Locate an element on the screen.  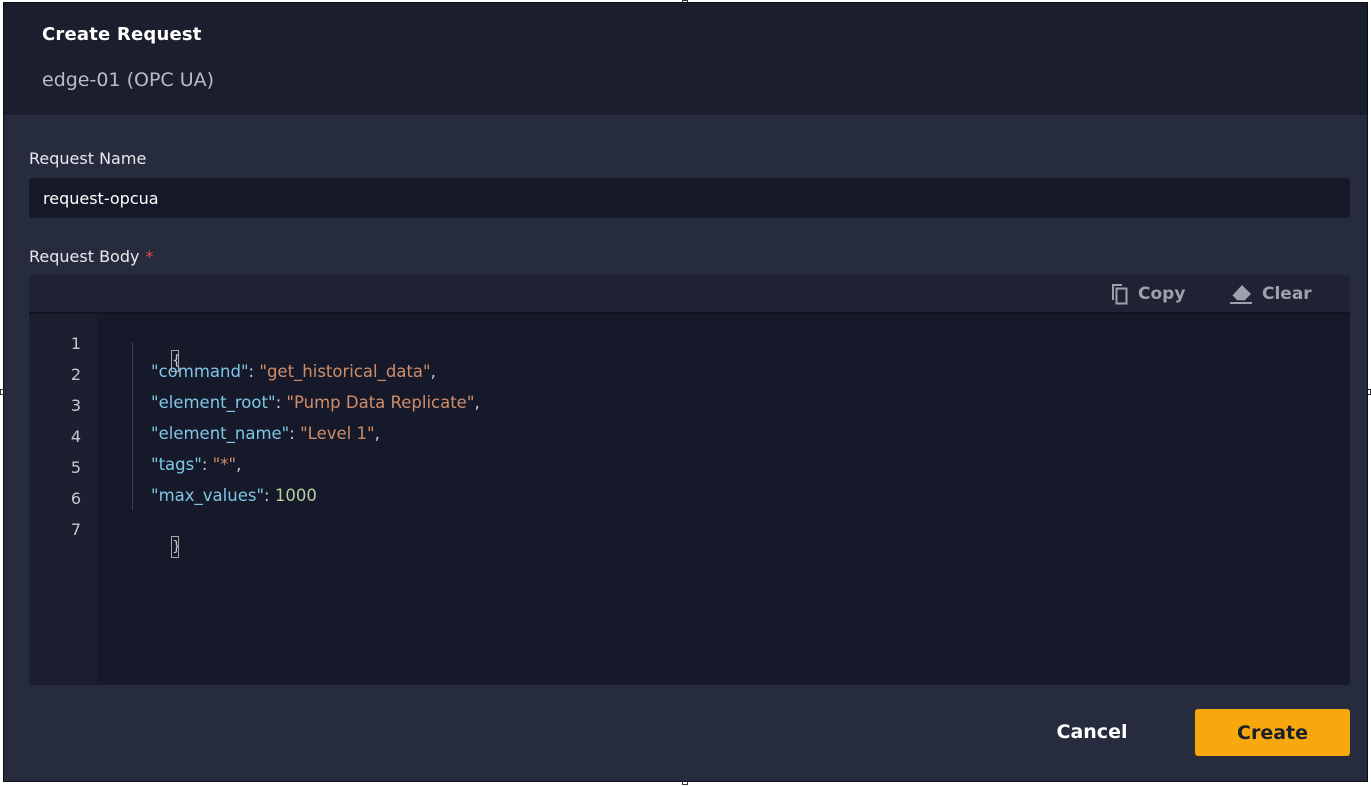
code-line: "tags": "*", is located at coordinates (196, 464).